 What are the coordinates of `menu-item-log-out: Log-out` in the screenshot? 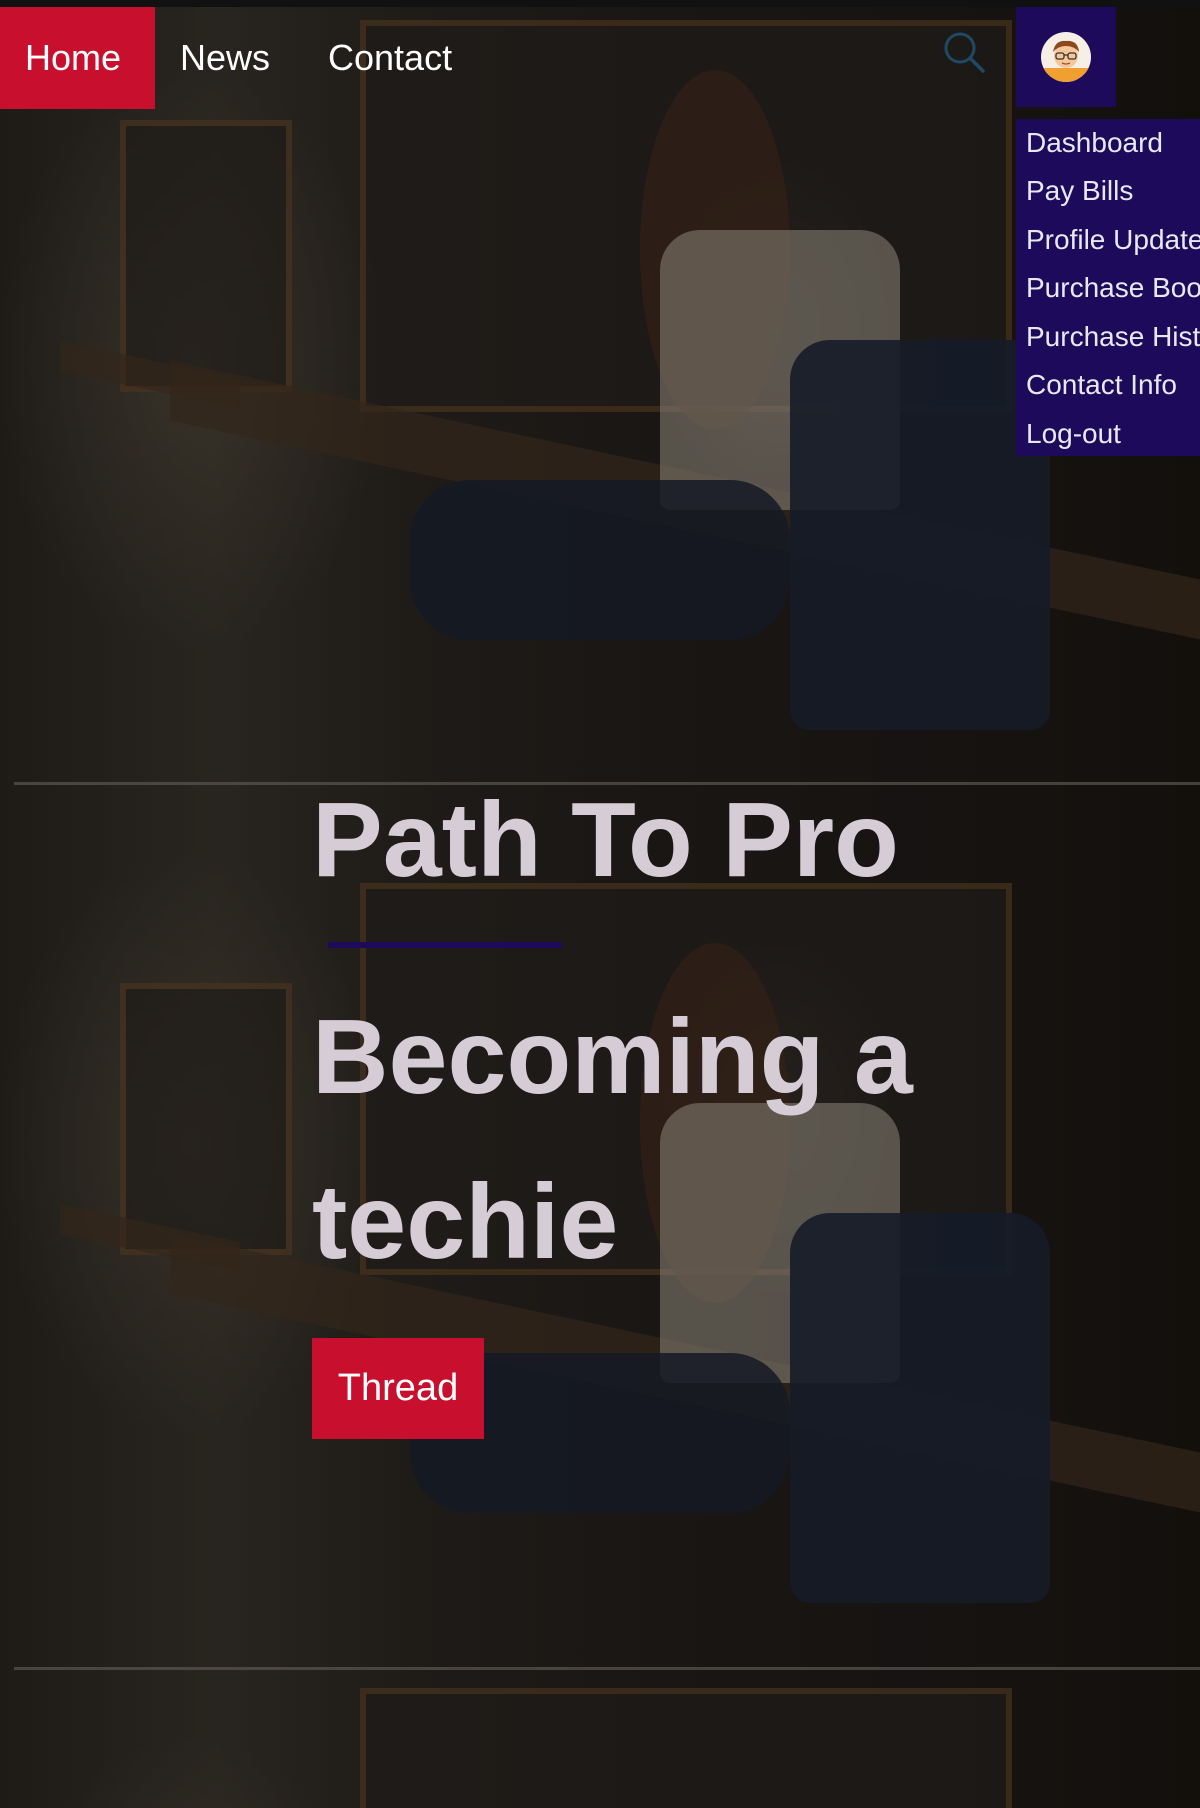 It's located at (1073, 433).